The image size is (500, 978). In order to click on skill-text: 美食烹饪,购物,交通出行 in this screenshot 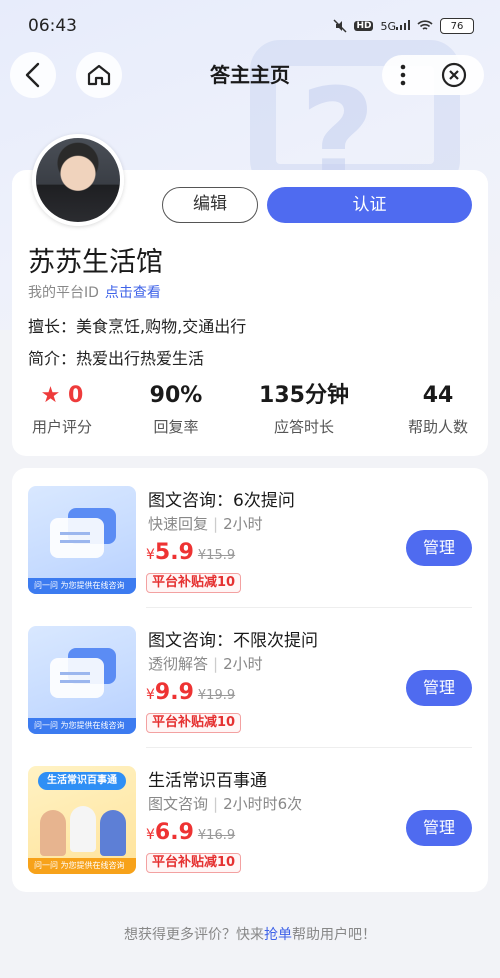, I will do `click(161, 326)`.